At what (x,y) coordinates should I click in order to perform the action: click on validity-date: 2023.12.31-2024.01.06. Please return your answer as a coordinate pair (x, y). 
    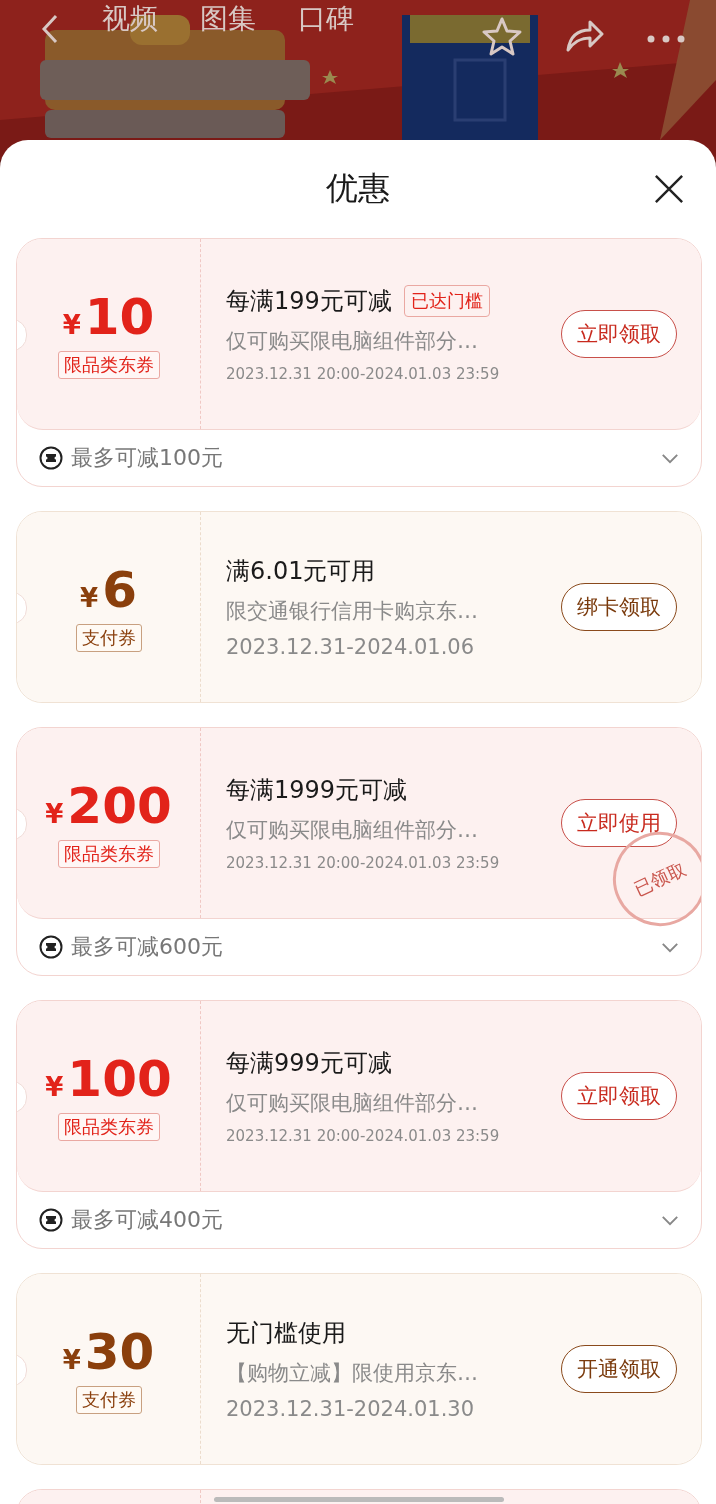
    Looking at the image, I should click on (351, 647).